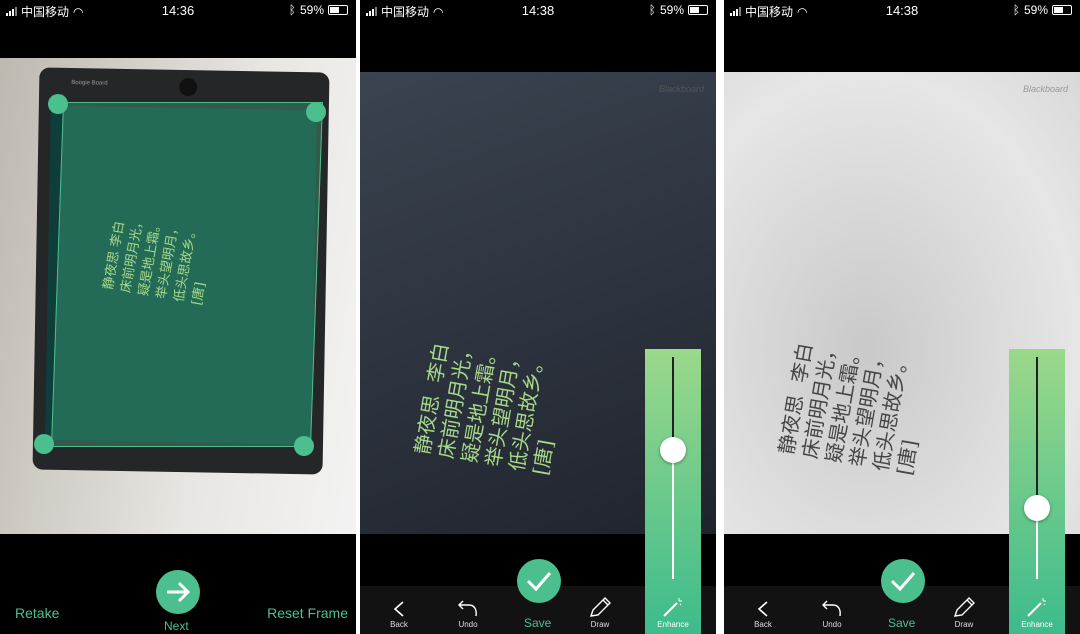  I want to click on next-button, so click(178, 592).